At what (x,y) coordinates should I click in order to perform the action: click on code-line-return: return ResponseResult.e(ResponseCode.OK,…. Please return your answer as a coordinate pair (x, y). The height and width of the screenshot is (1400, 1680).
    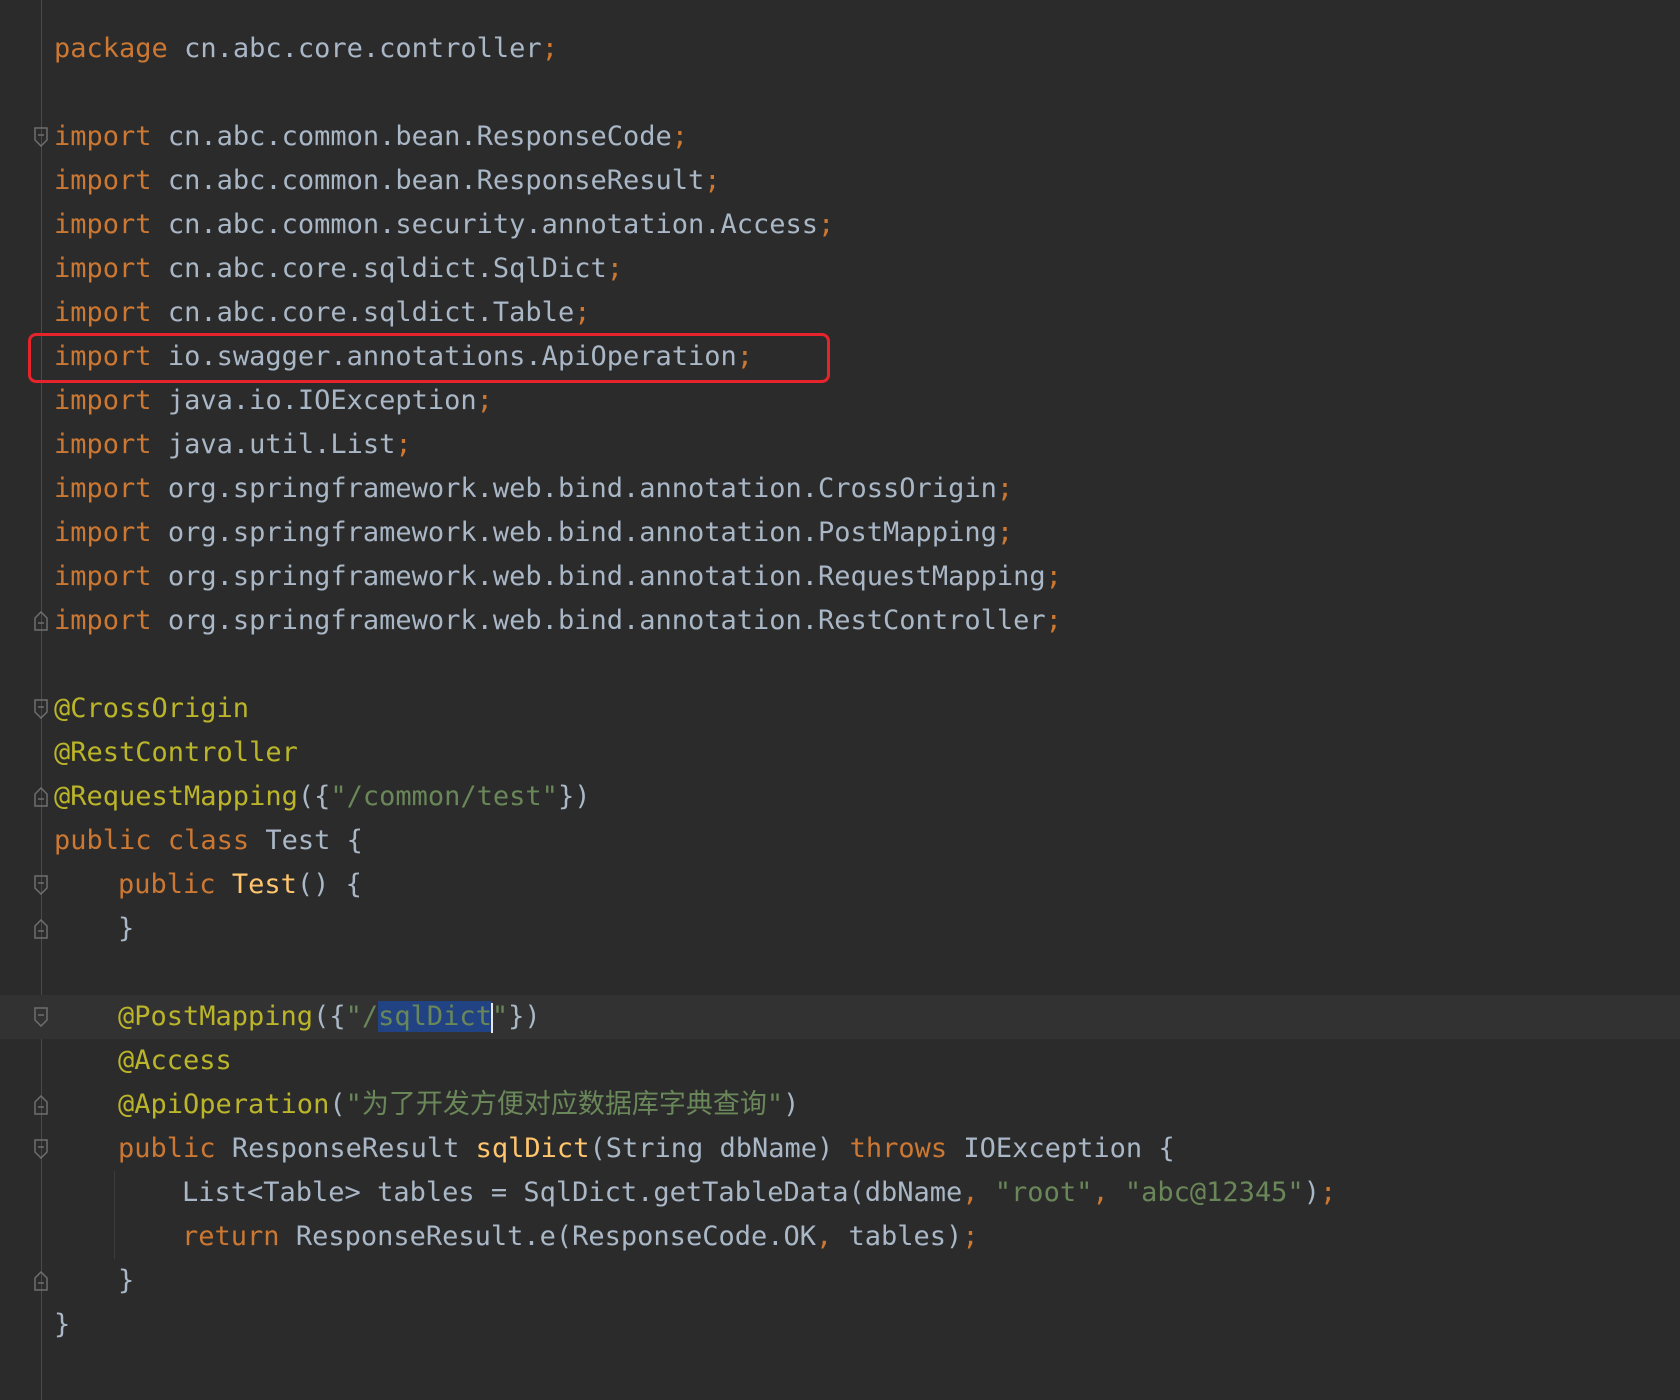
    Looking at the image, I should click on (840, 1237).